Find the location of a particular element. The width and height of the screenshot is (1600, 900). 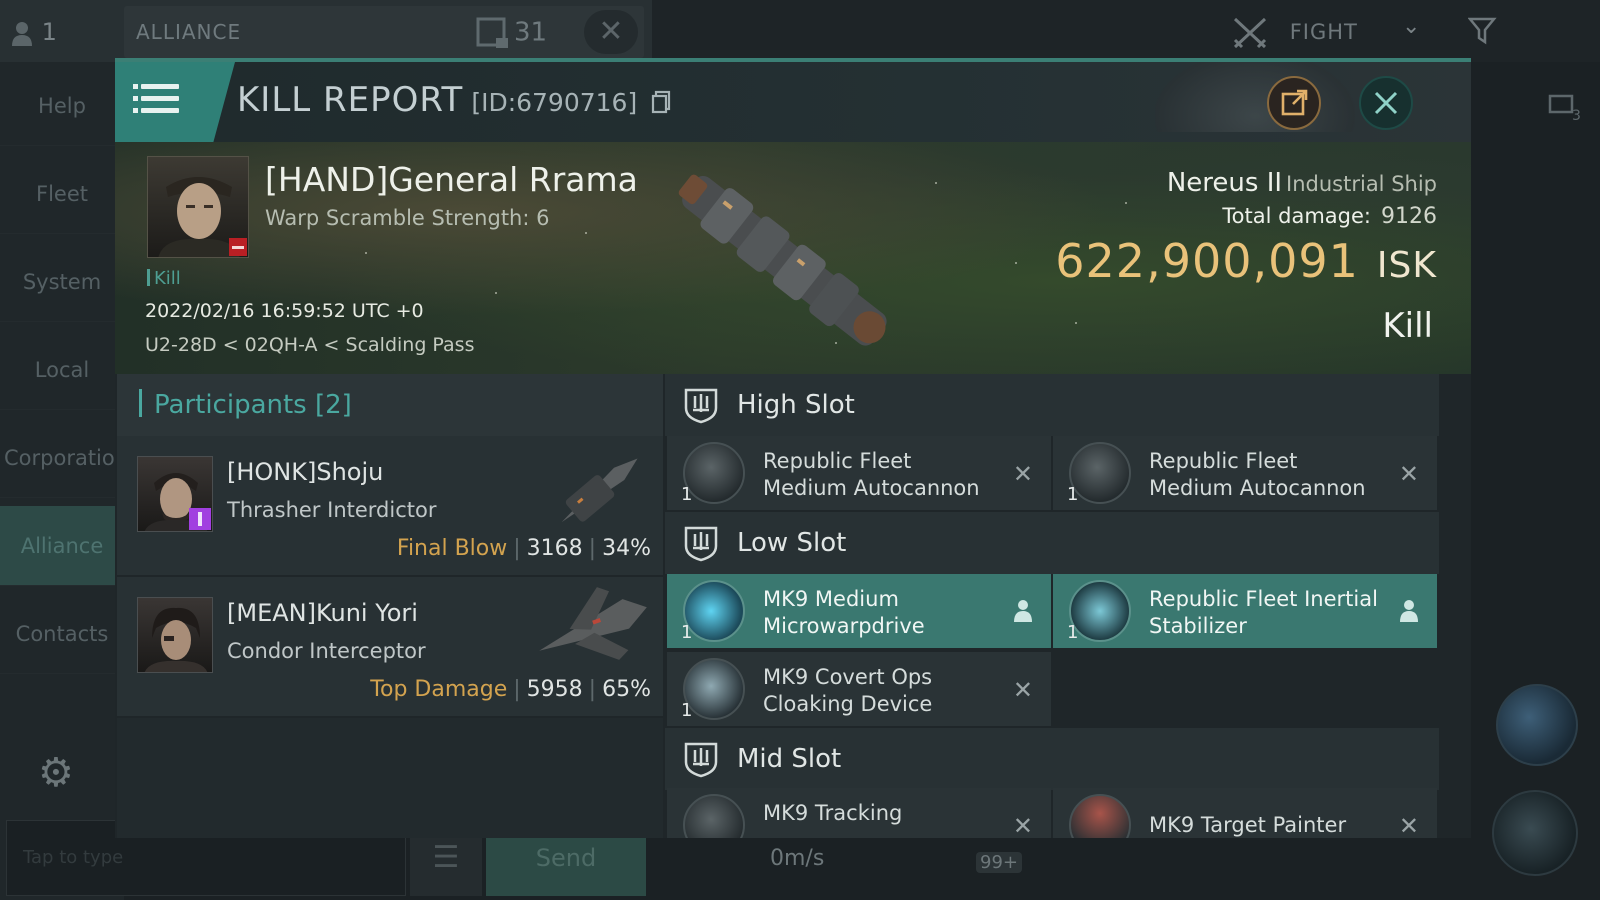

mid-slot-title: Mid Slot is located at coordinates (789, 759).